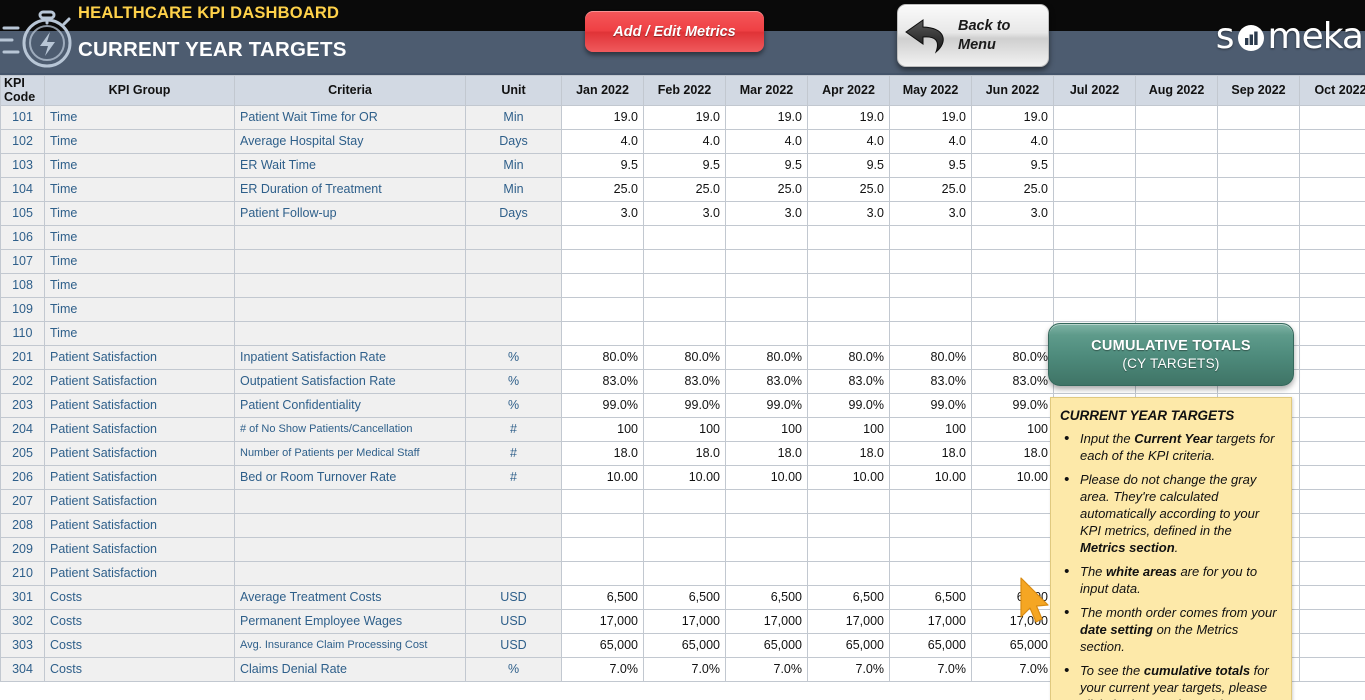 This screenshot has height=700, width=1365. I want to click on cell-month-value: 4.0, so click(602, 141).